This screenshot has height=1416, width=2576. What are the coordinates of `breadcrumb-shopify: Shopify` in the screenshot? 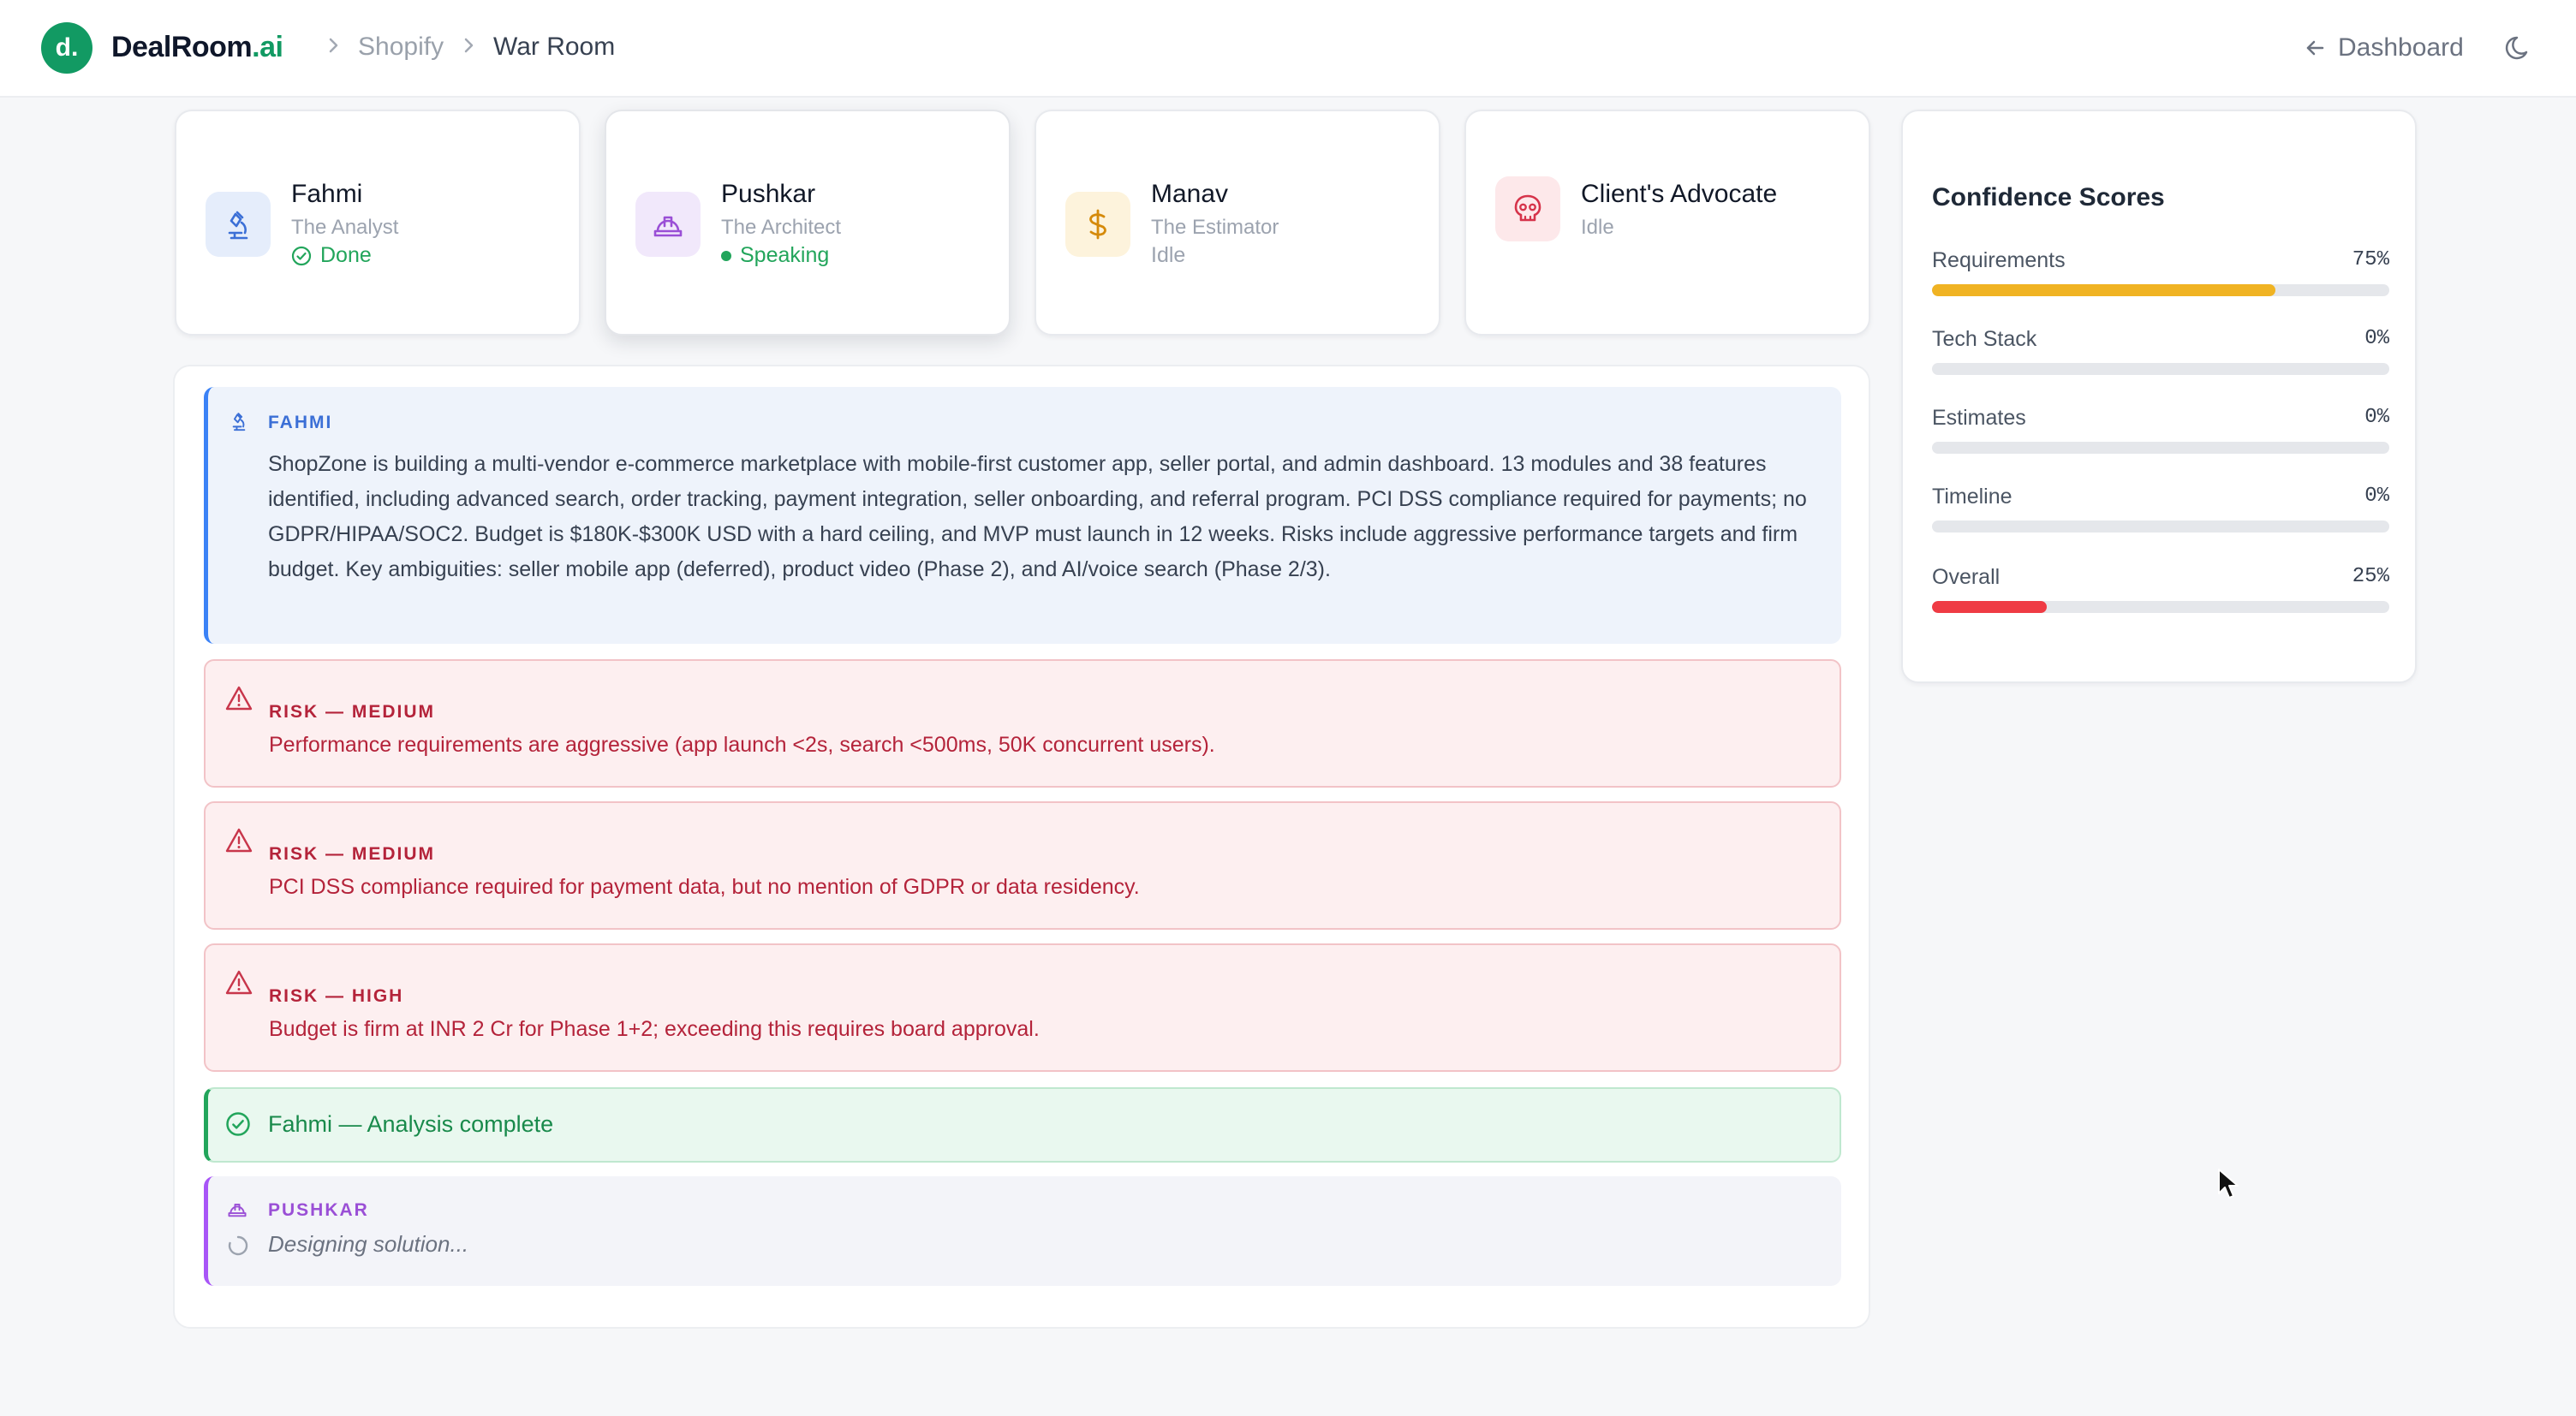 It's located at (401, 47).